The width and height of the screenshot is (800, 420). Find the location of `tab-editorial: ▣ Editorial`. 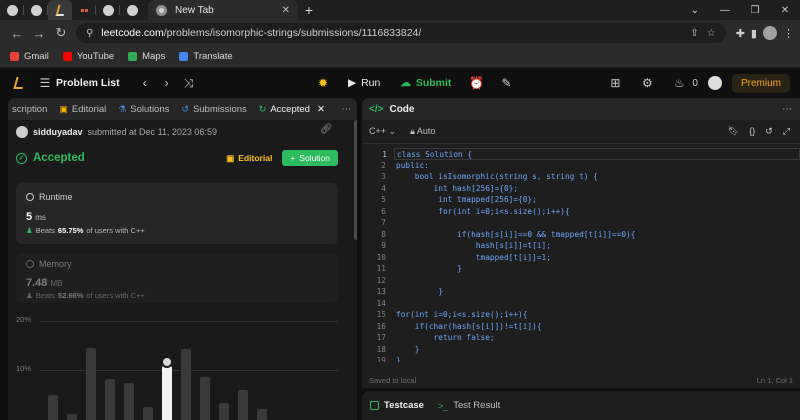

tab-editorial: ▣ Editorial is located at coordinates (82, 109).